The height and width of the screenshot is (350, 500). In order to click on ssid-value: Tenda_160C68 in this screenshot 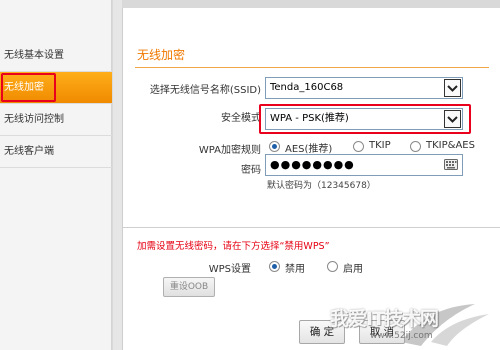, I will do `click(307, 87)`.